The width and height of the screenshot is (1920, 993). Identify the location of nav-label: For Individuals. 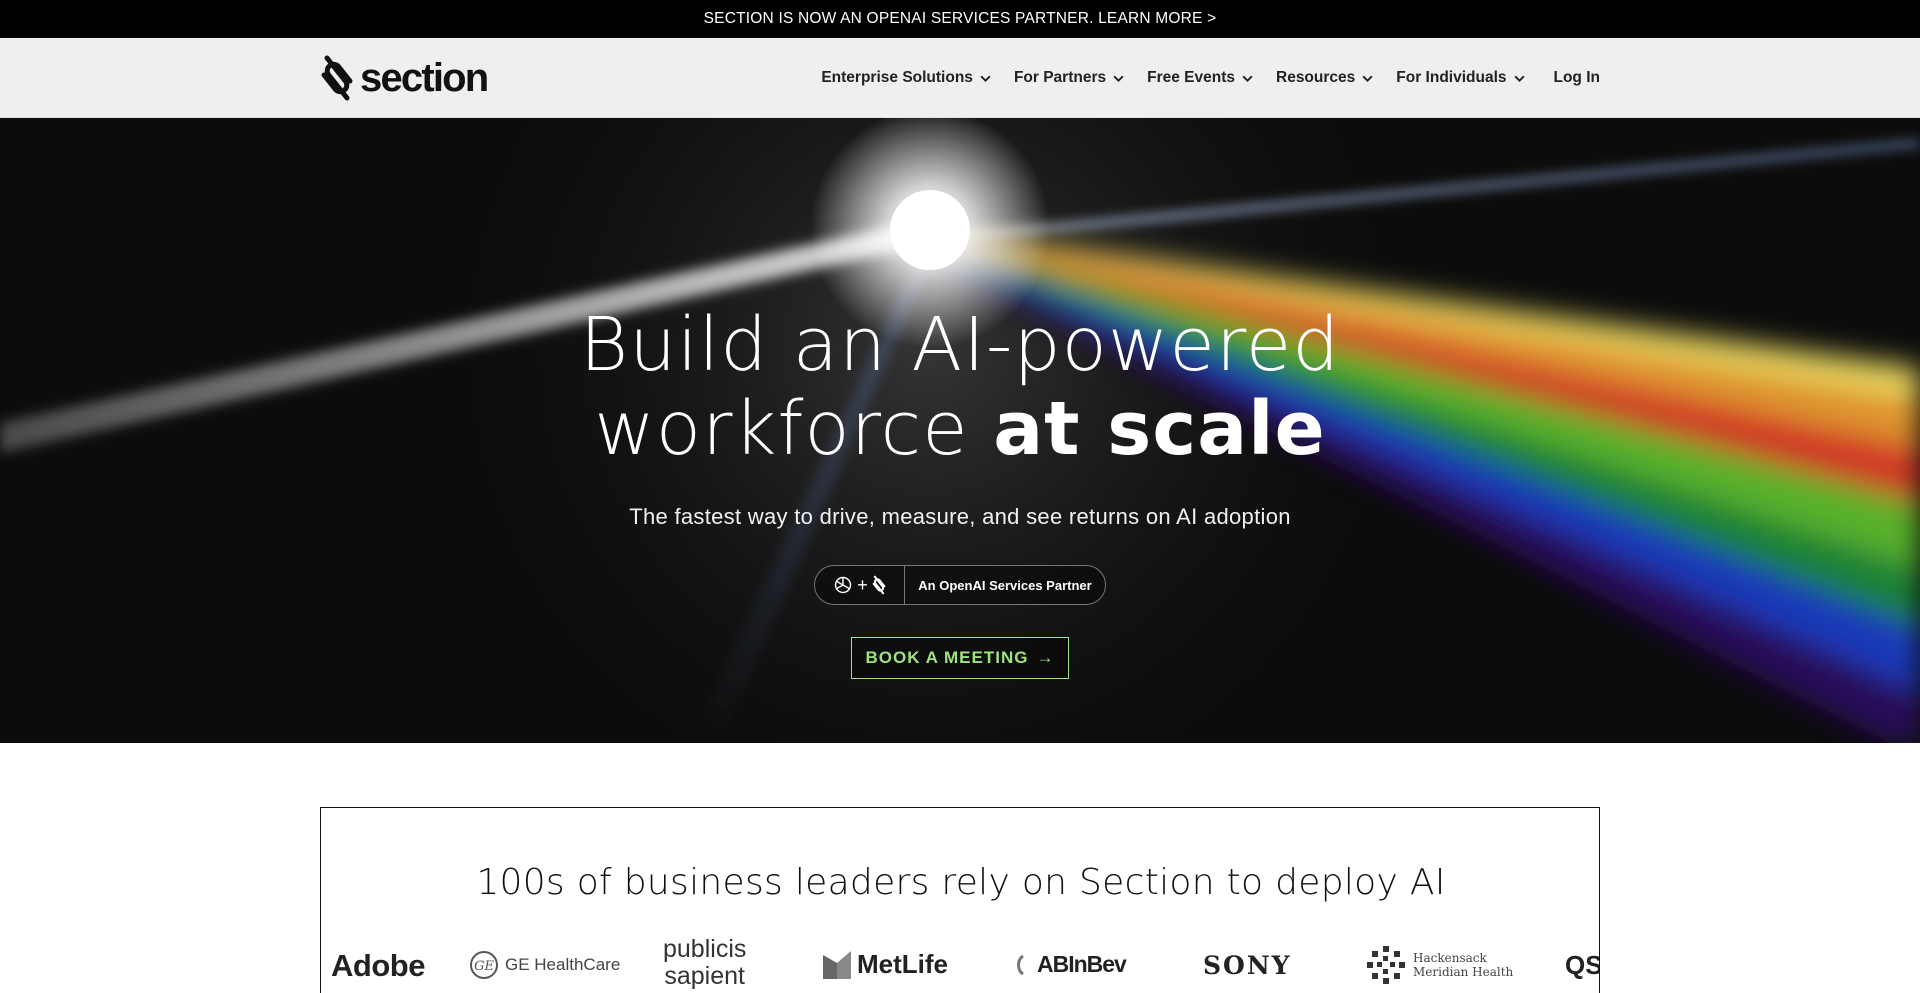
(1451, 77).